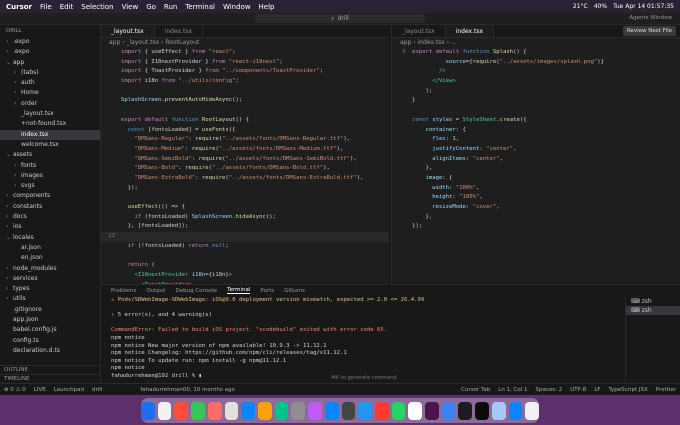 This screenshot has width=680, height=425. What do you see at coordinates (239, 290) in the screenshot?
I see `panel-tab-terminal: Terminal` at bounding box center [239, 290].